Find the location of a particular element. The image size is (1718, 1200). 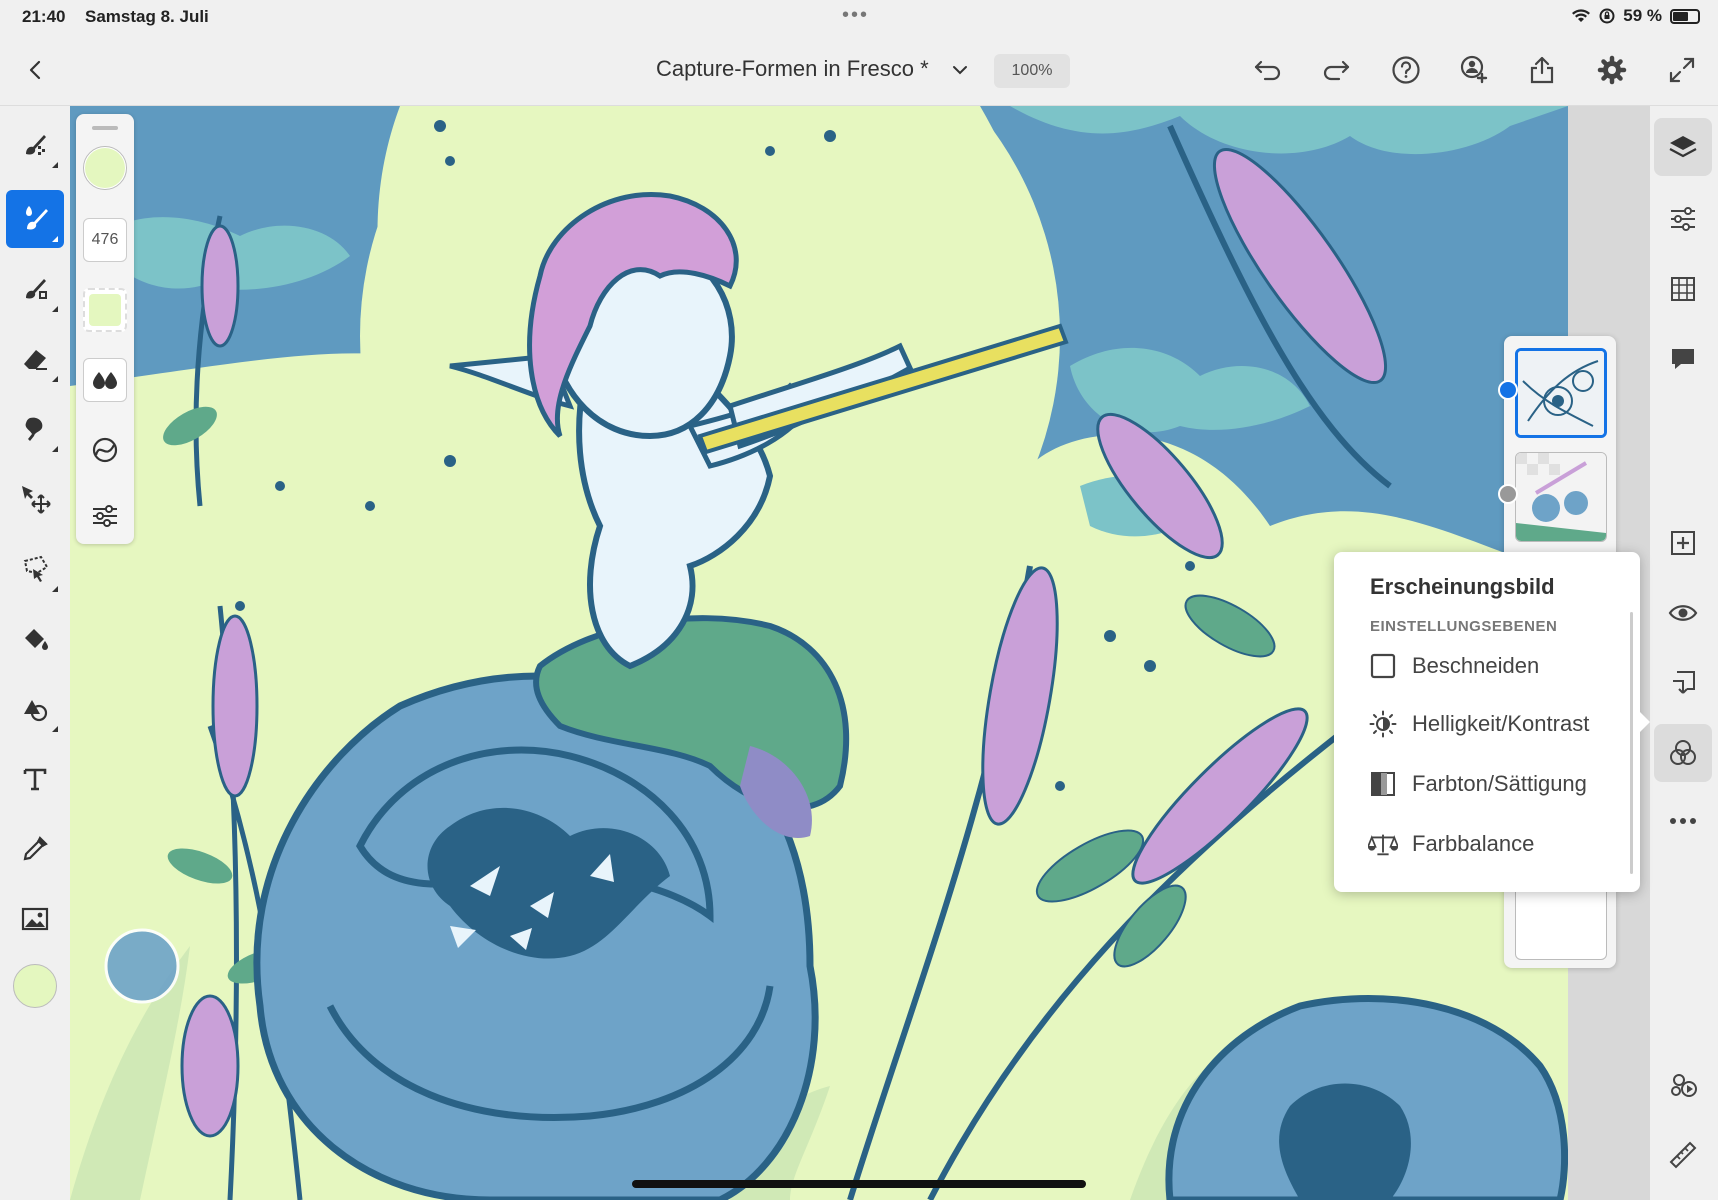

shapes-icon is located at coordinates (35, 709).